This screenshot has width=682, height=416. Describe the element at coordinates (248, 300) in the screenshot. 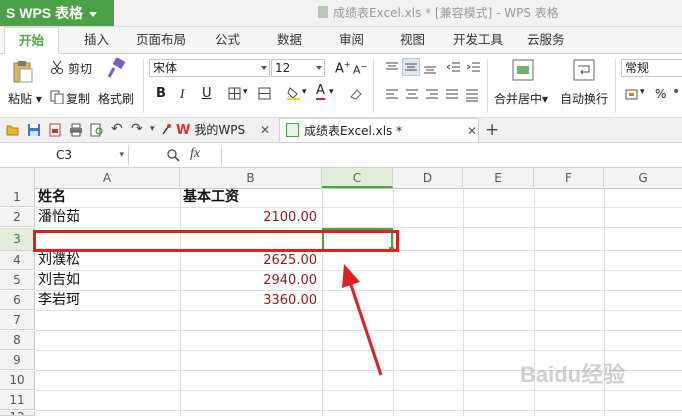

I see `cell-b6: 3360.00` at that location.